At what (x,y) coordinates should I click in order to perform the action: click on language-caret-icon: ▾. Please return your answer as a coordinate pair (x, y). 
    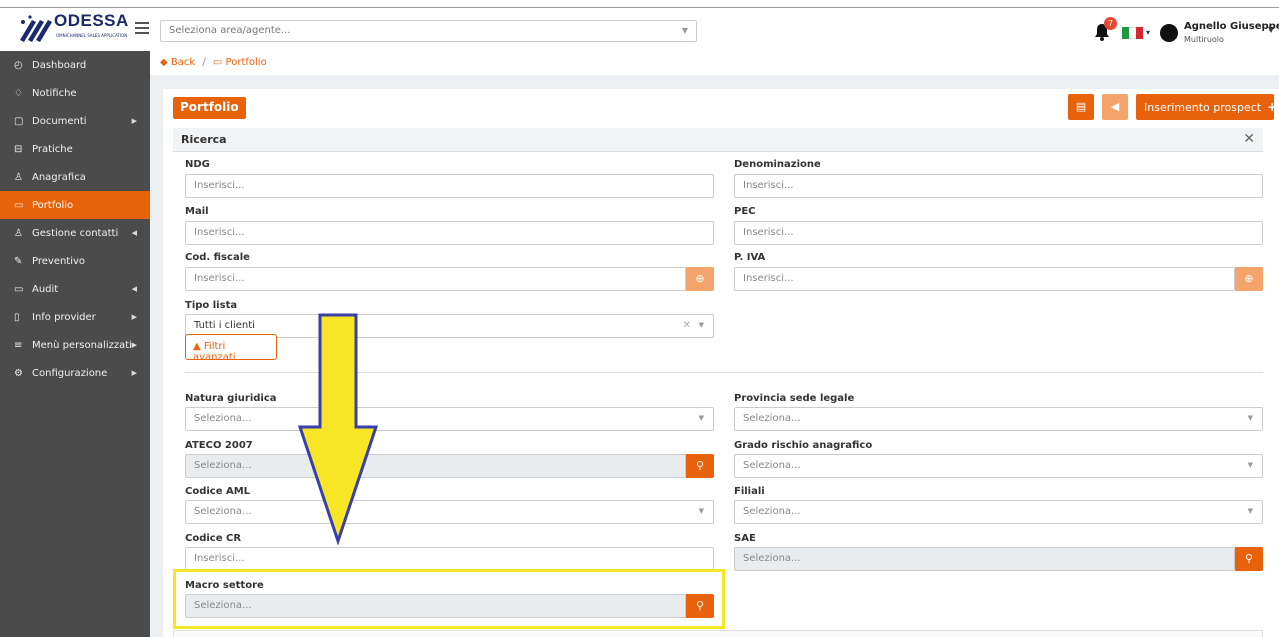
    Looking at the image, I should click on (1148, 32).